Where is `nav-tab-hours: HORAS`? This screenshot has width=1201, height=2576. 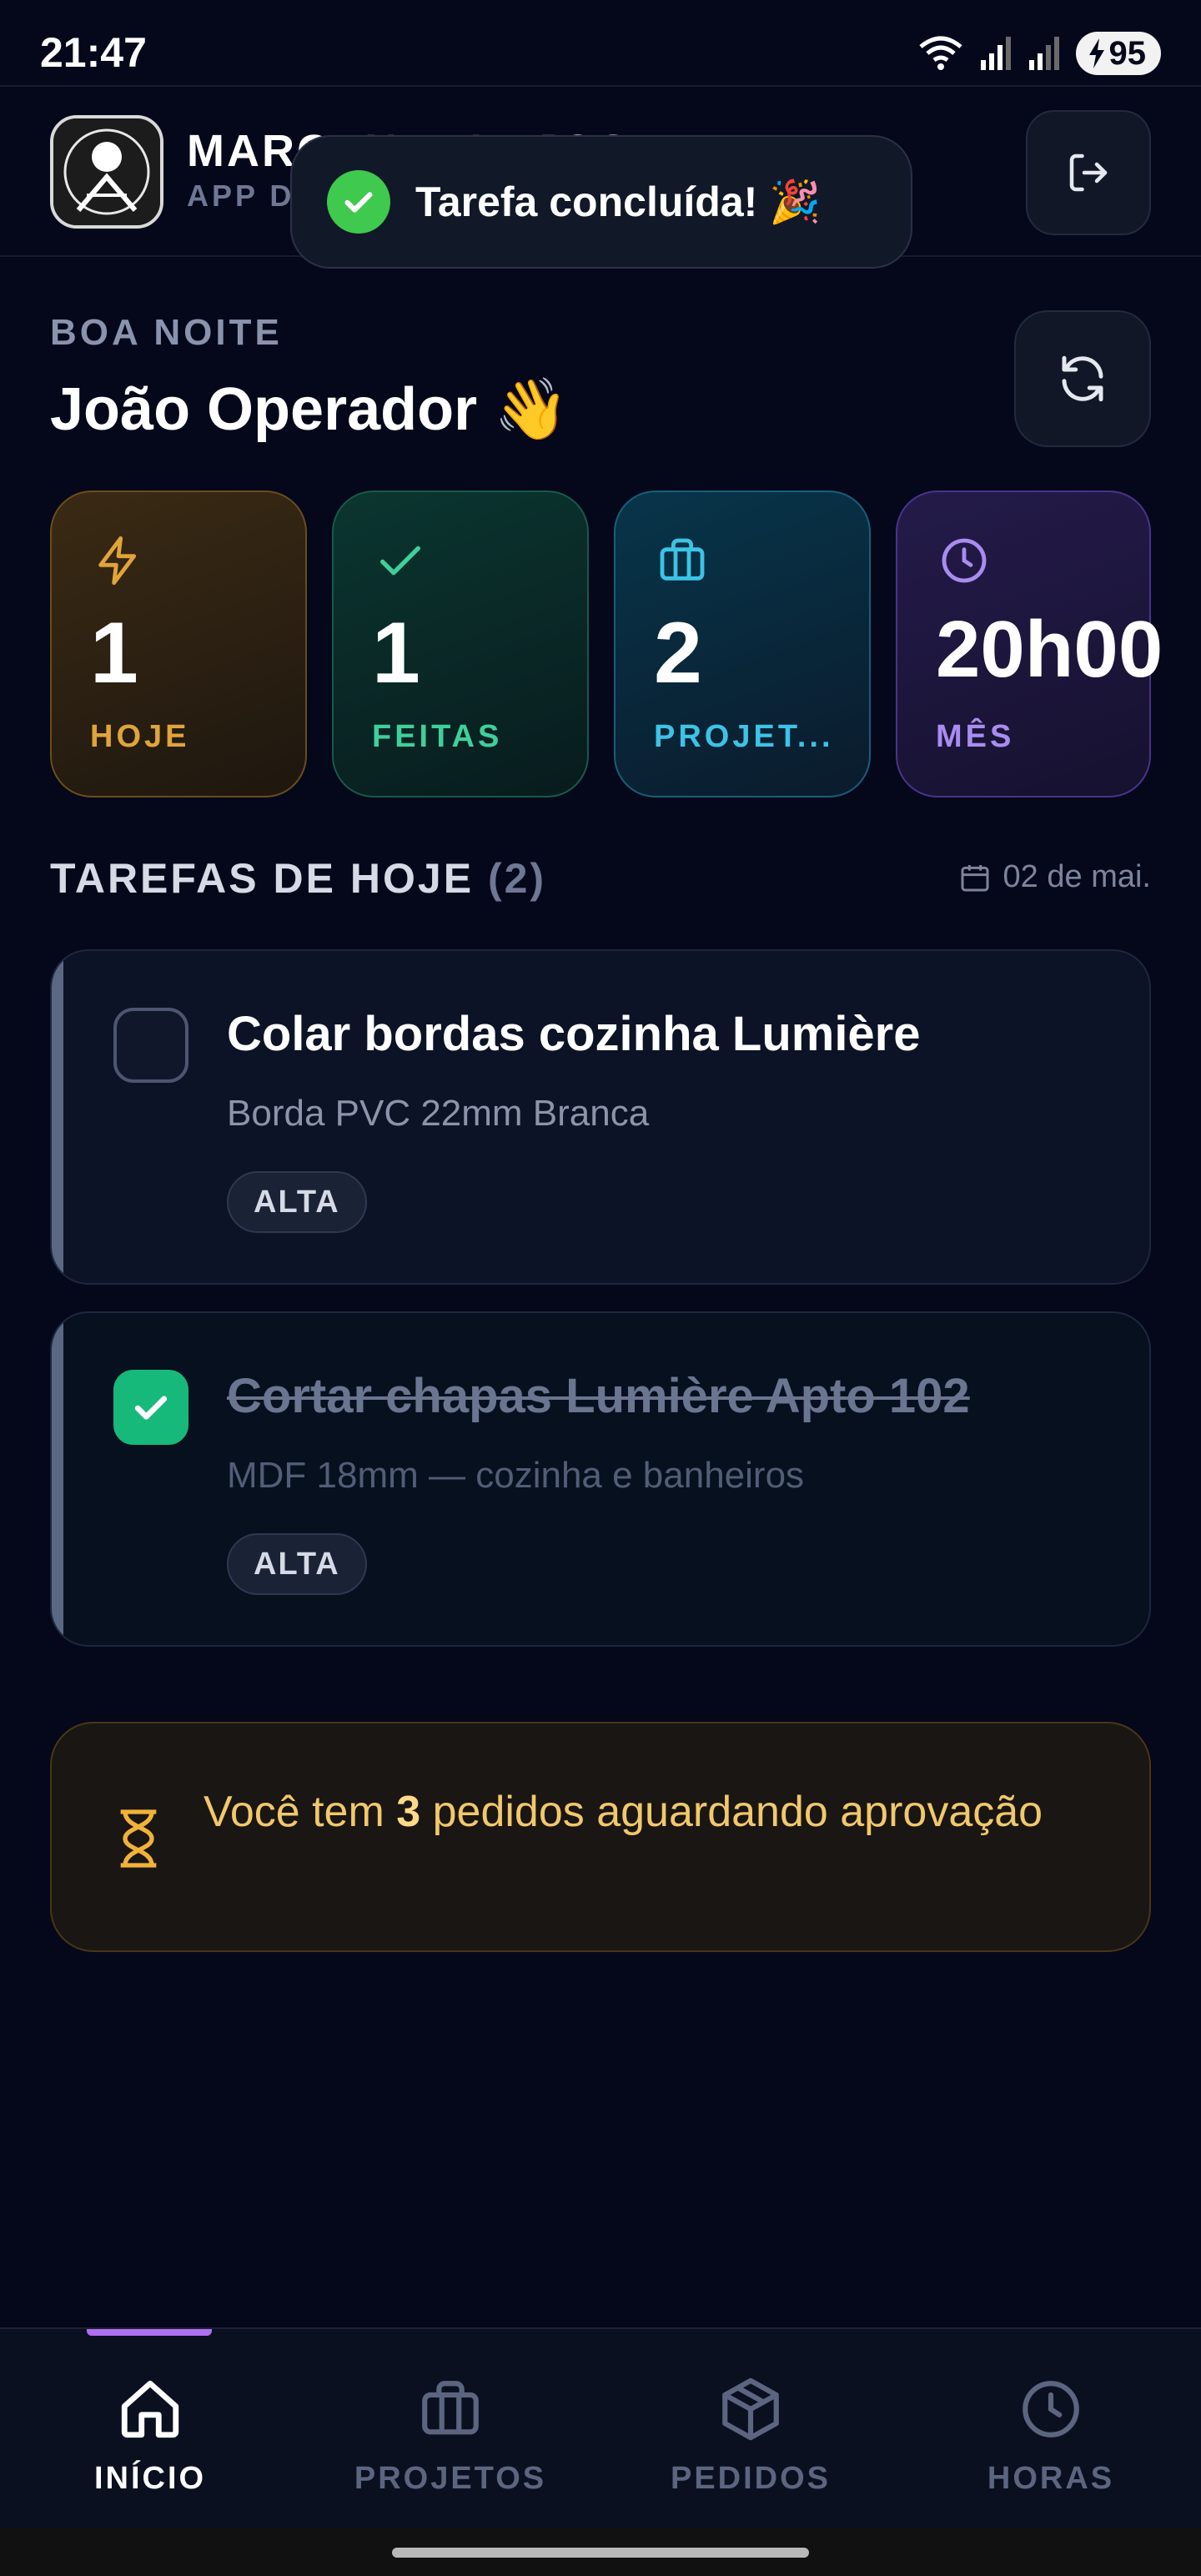 nav-tab-hours: HORAS is located at coordinates (1051, 2432).